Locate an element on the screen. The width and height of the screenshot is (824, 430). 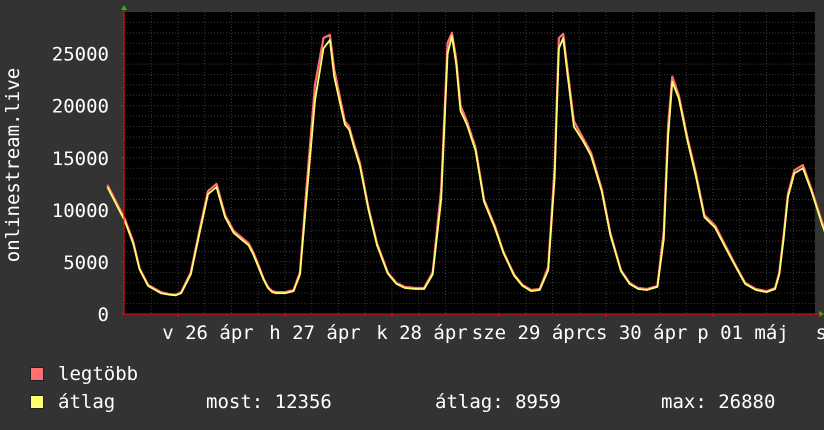
x-tick-label: szo 02 is located at coordinates (820, 333).